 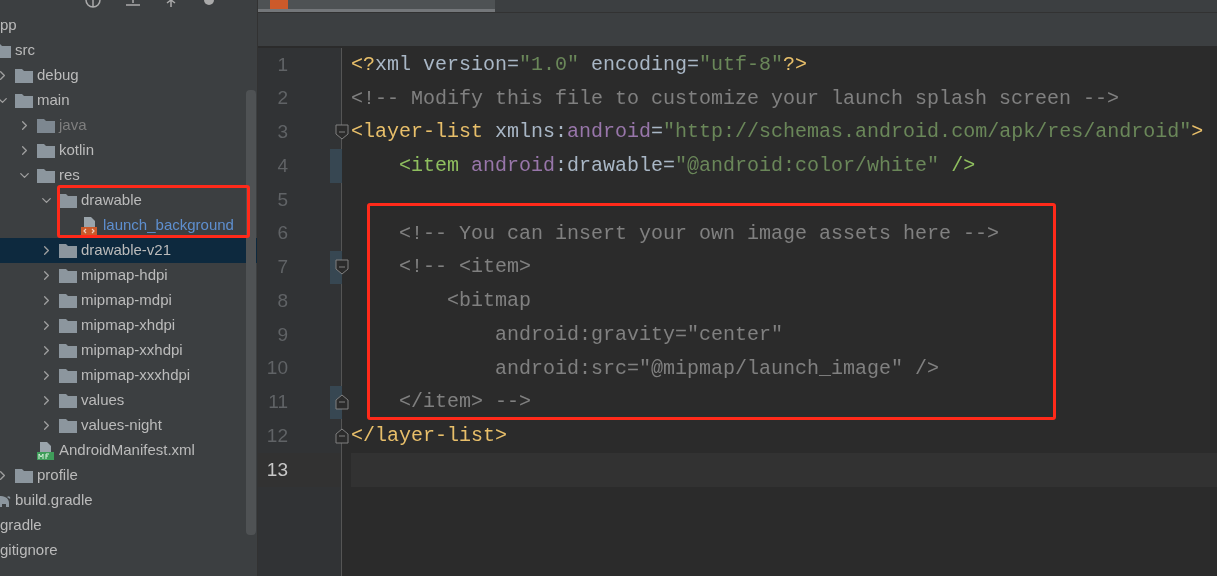 What do you see at coordinates (133, 4) in the screenshot?
I see `collapse-icon` at bounding box center [133, 4].